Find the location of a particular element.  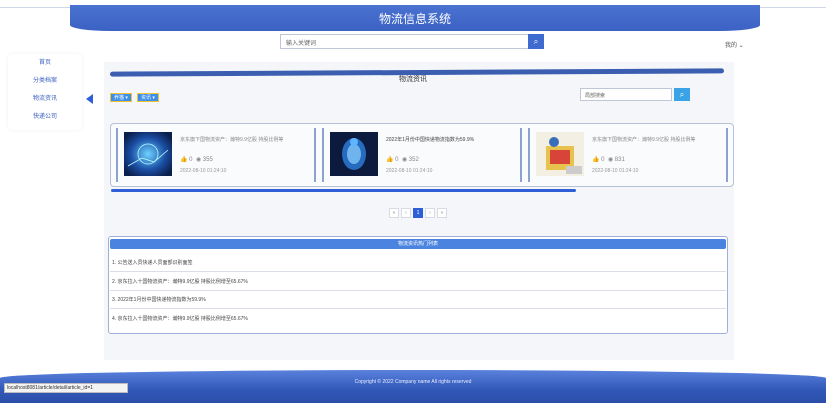

section-title: 物流资讯 is located at coordinates (413, 79).